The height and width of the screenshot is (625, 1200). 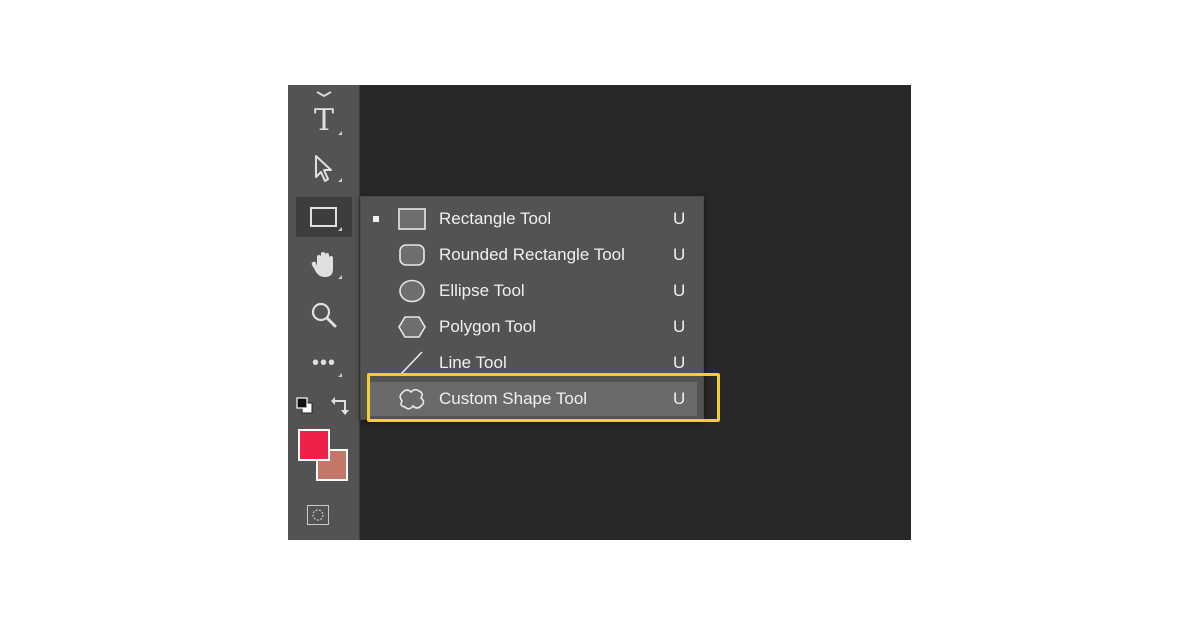 What do you see at coordinates (488, 326) in the screenshot?
I see `menu-item-label: Polygon Tool` at bounding box center [488, 326].